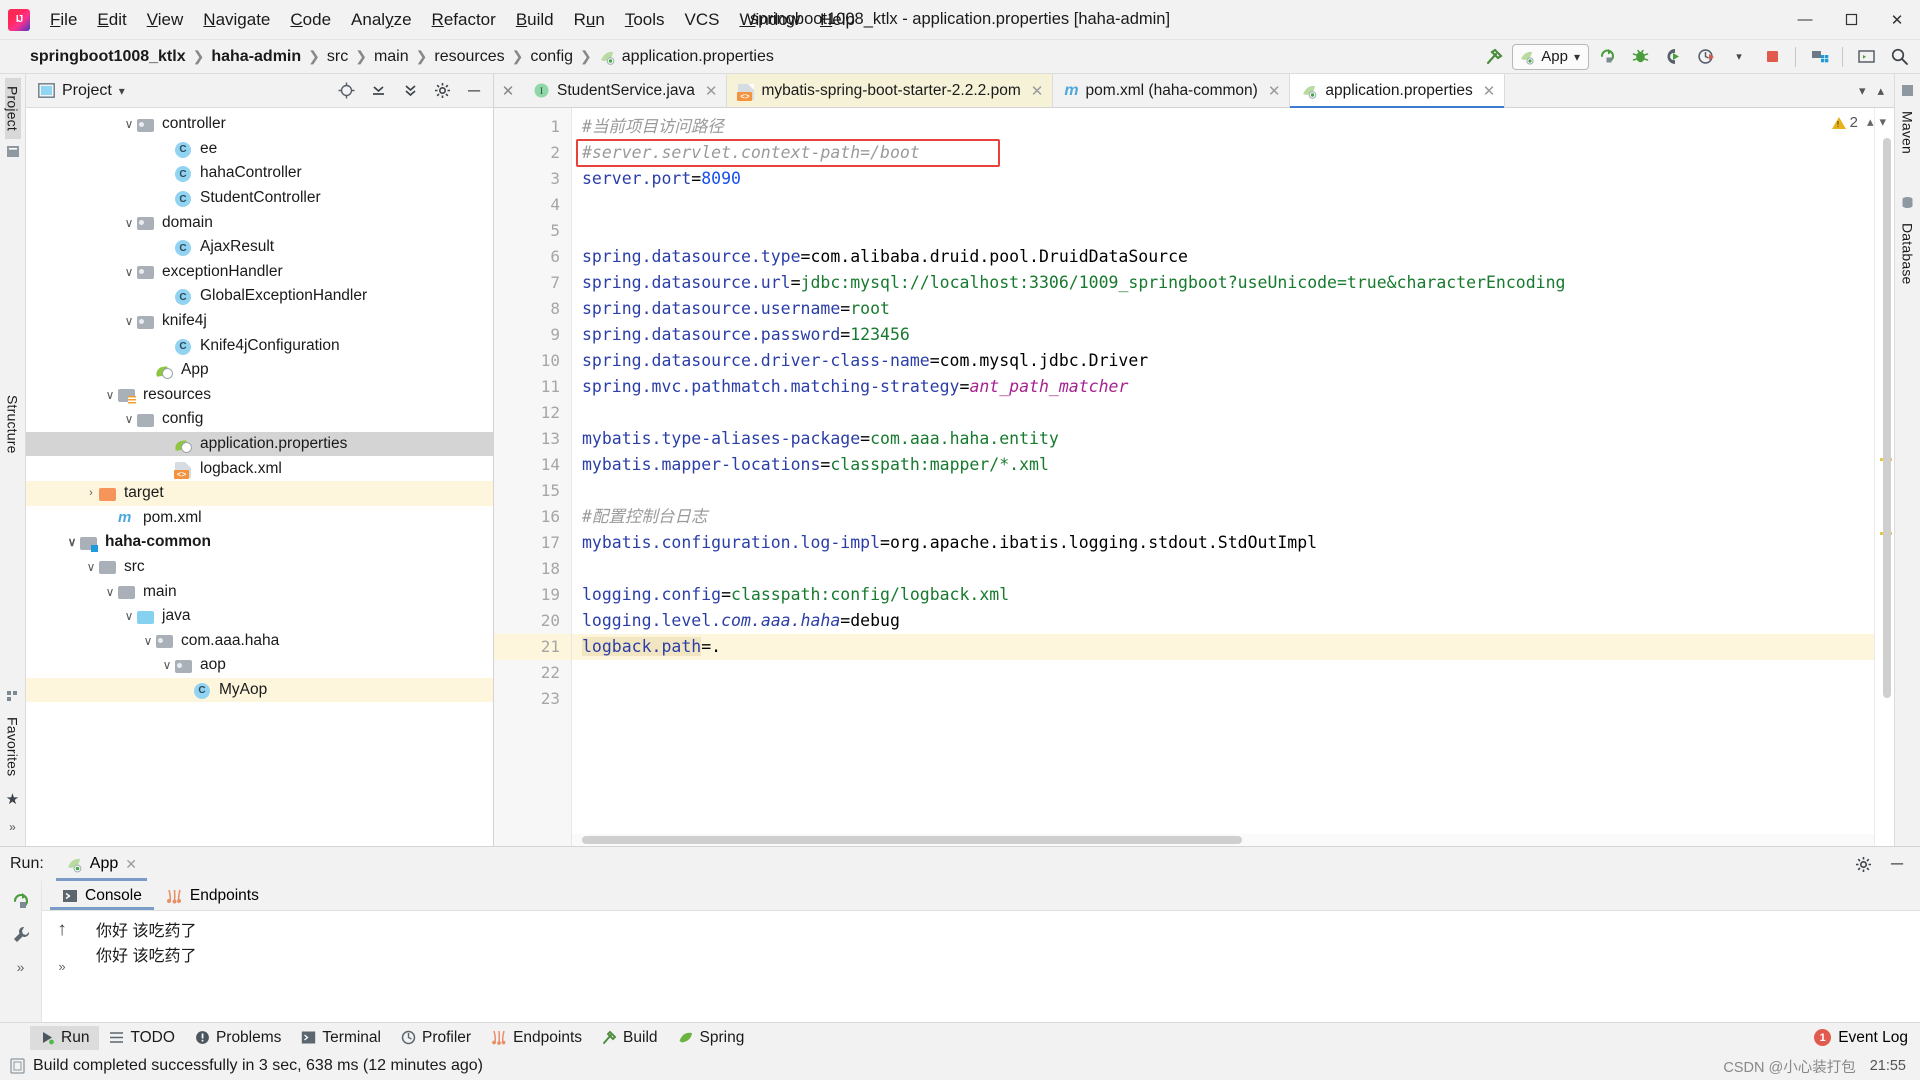 This screenshot has width=1920, height=1080. Describe the element at coordinates (259, 296) in the screenshot. I see `tree-node-globalexceptionhandler: C GlobalExceptionHandler` at that location.